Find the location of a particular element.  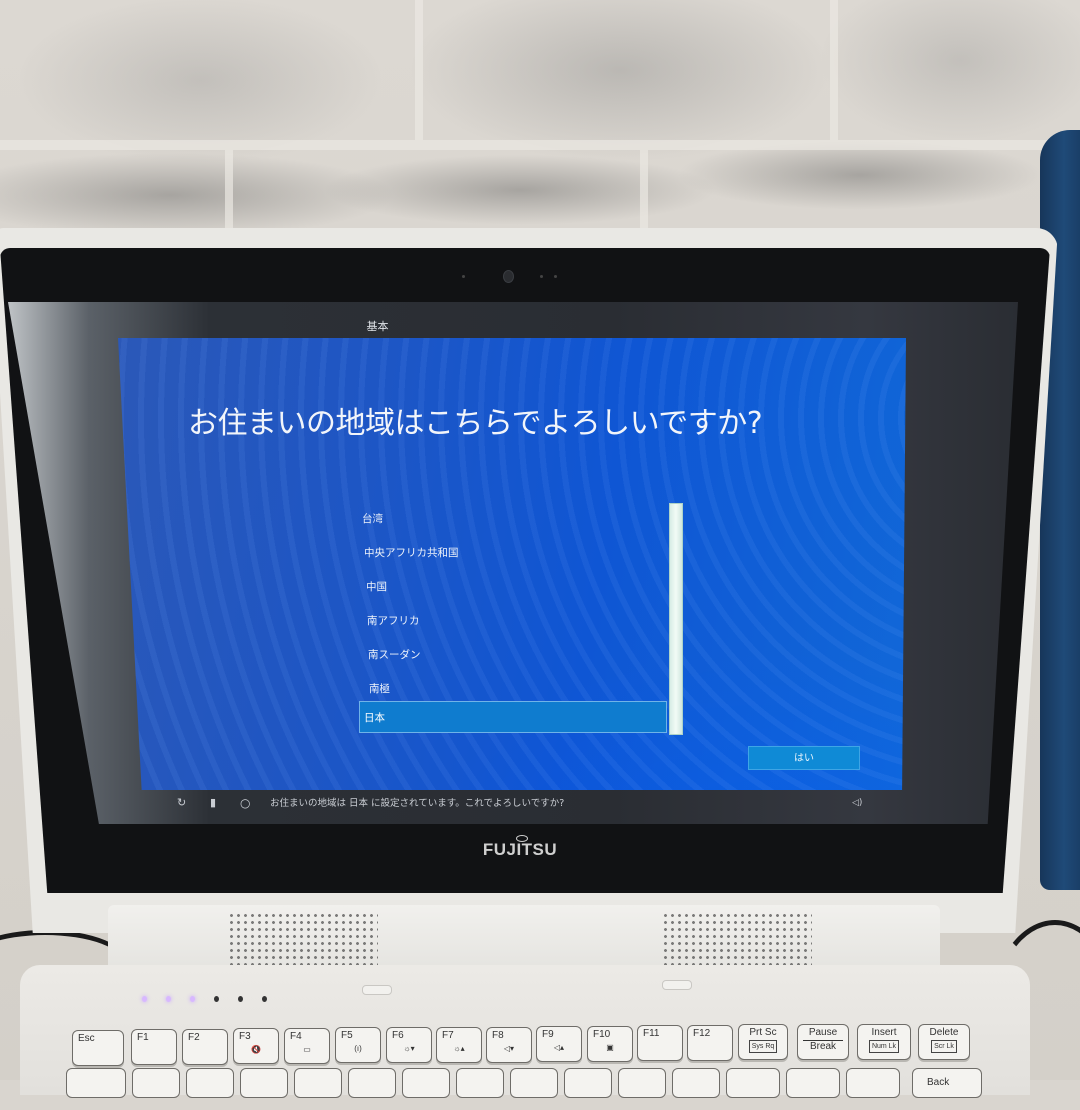

touchpad-icon: ▭ is located at coordinates (307, 1049).